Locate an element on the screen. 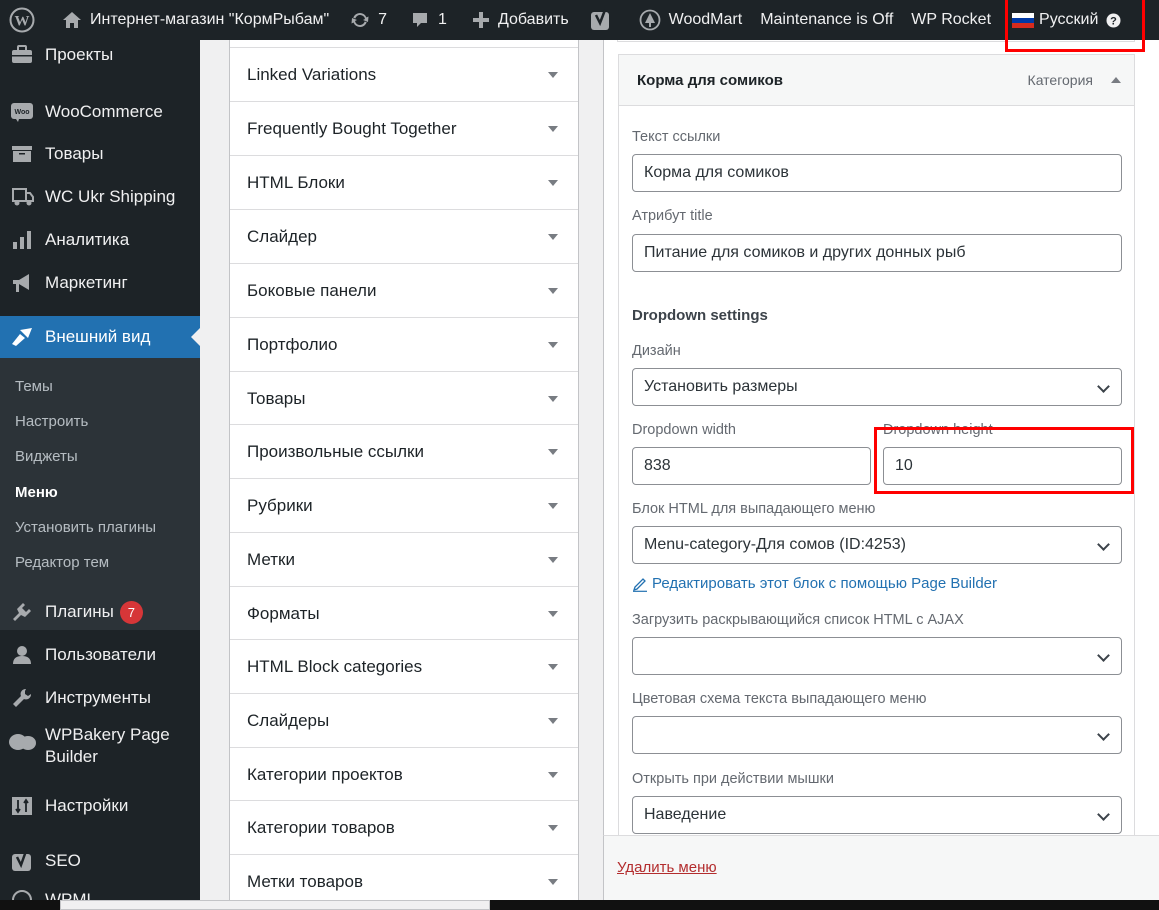 The width and height of the screenshot is (1159, 910). previous-menu-item is located at coordinates (876, 41).